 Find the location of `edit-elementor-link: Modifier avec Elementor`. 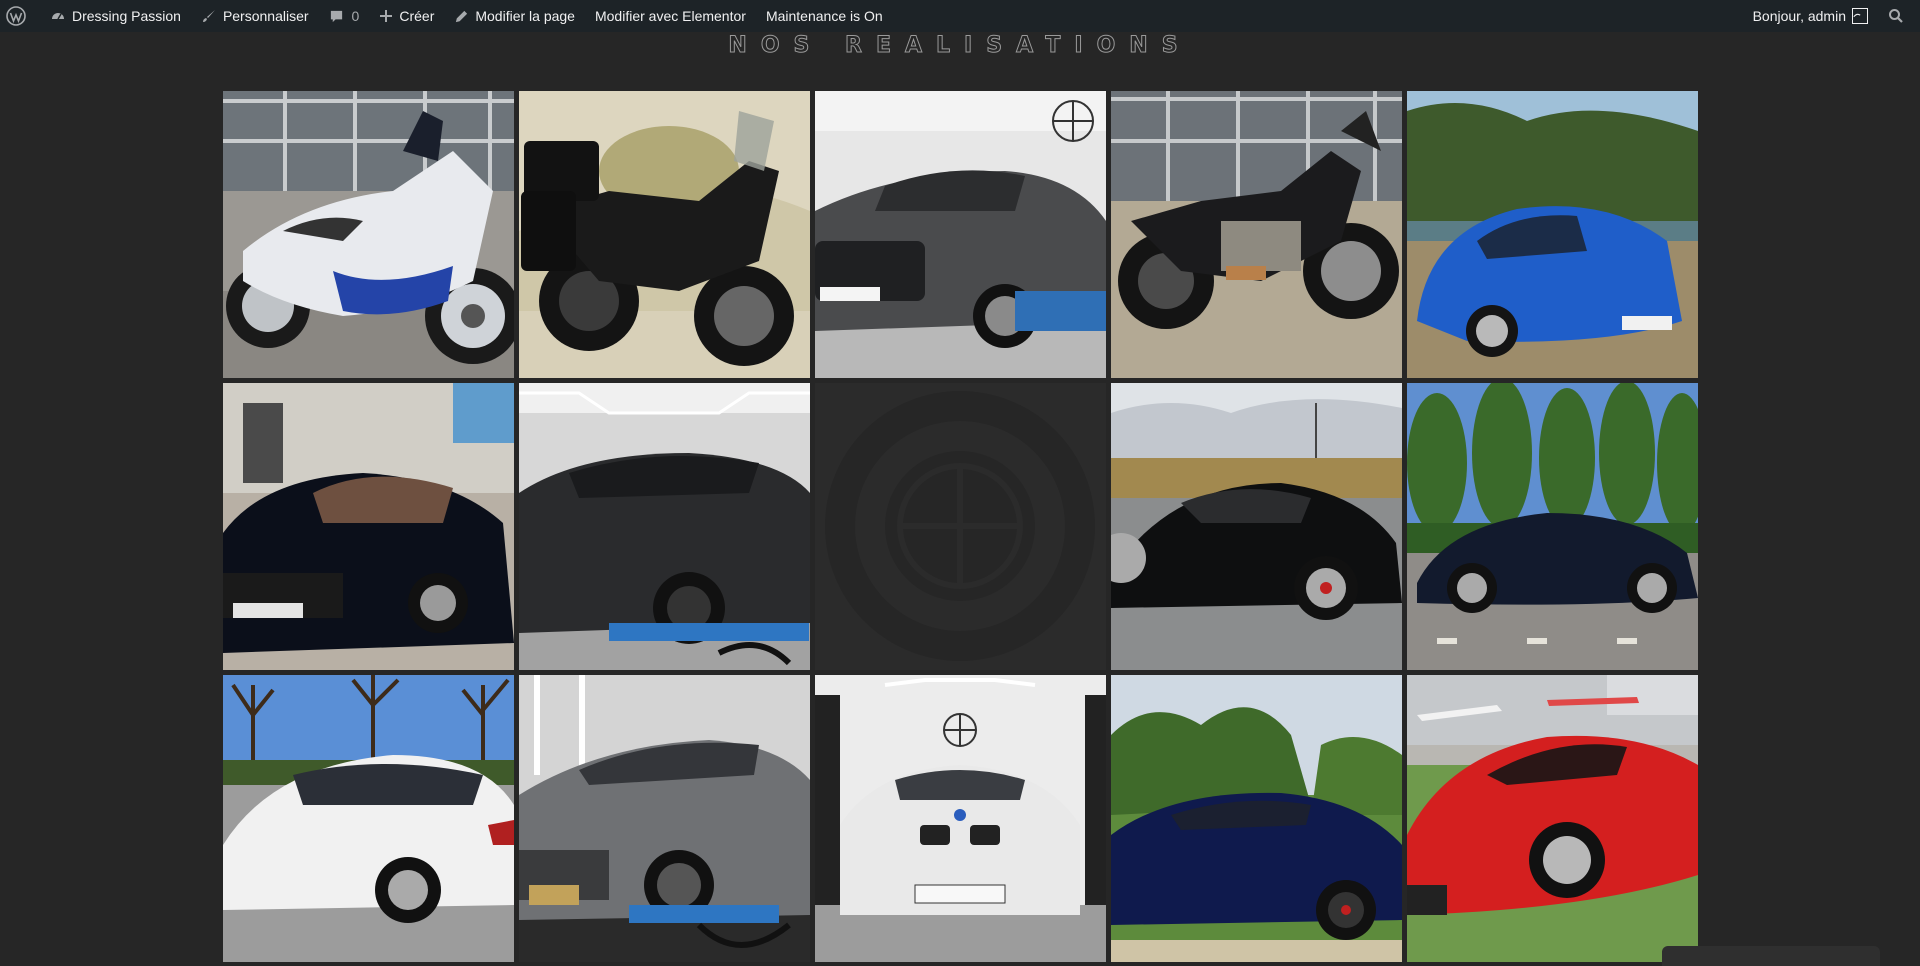

edit-elementor-link: Modifier avec Elementor is located at coordinates (670, 16).